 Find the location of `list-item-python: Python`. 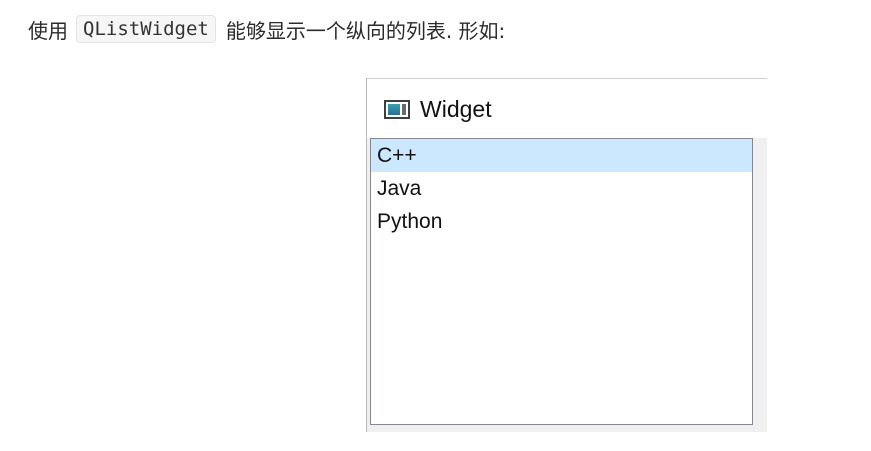

list-item-python: Python is located at coordinates (561, 221).